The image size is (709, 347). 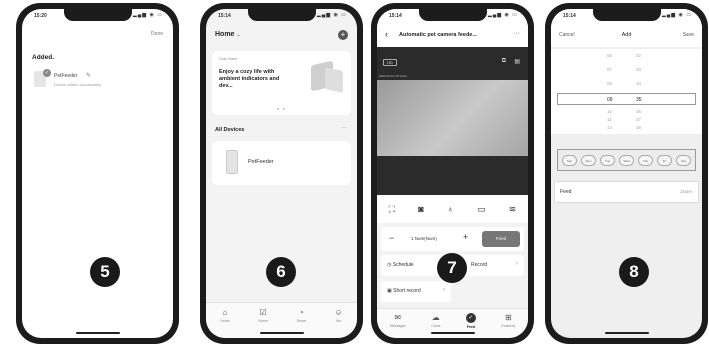 I want to click on minus-button: −, so click(x=391, y=238).